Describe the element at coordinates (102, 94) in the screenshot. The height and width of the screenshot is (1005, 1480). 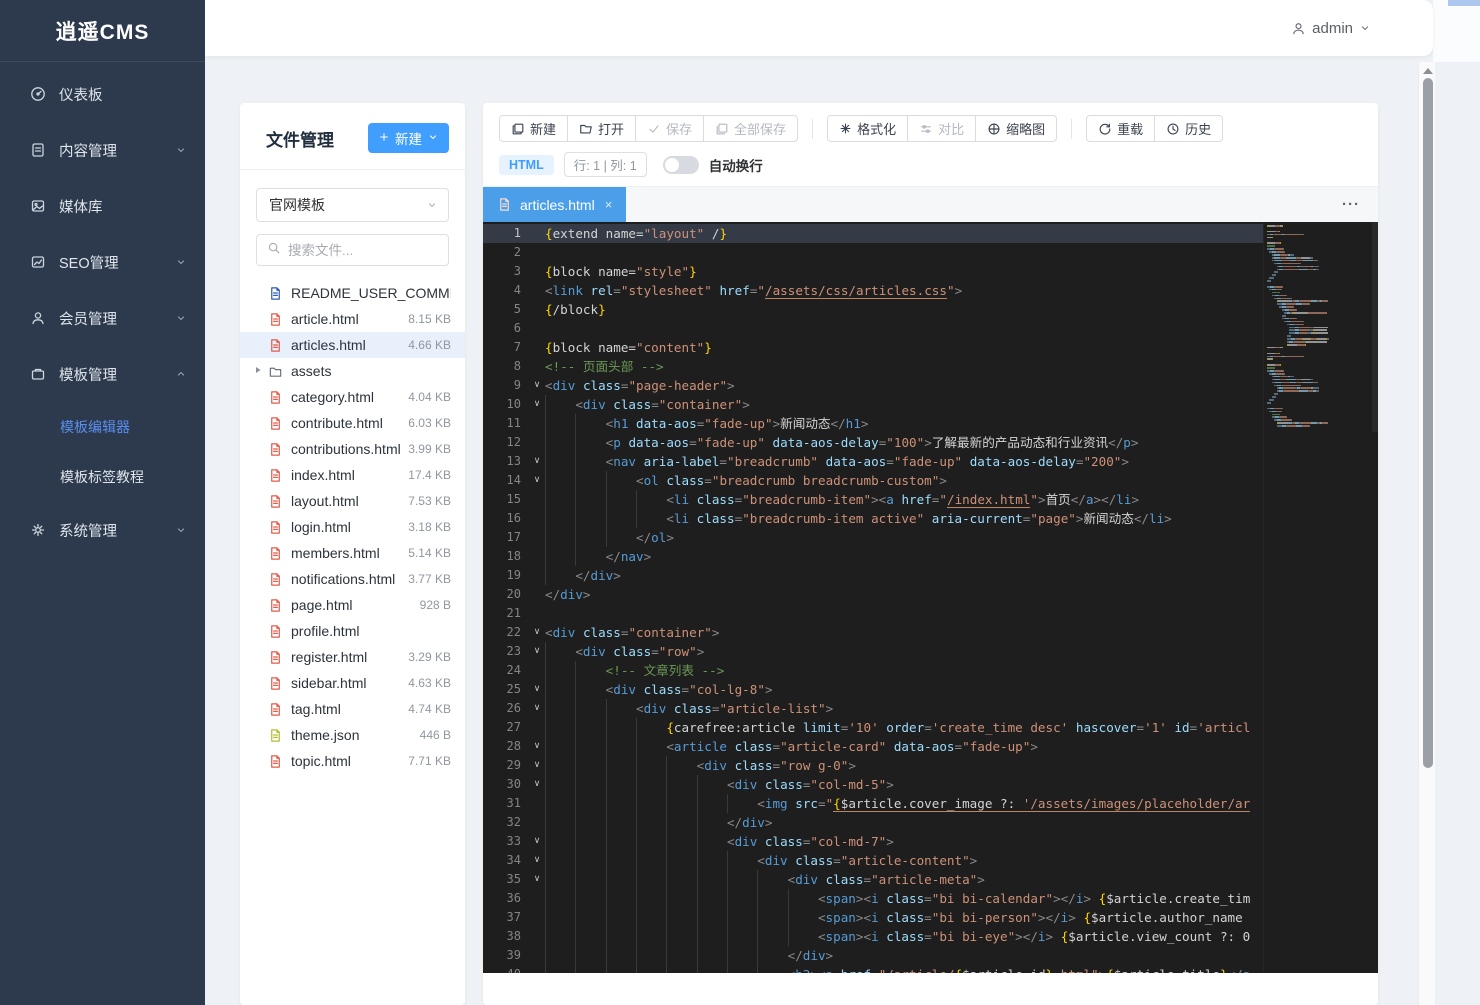
I see `sidebar-item-dashboard: 仪表板` at that location.